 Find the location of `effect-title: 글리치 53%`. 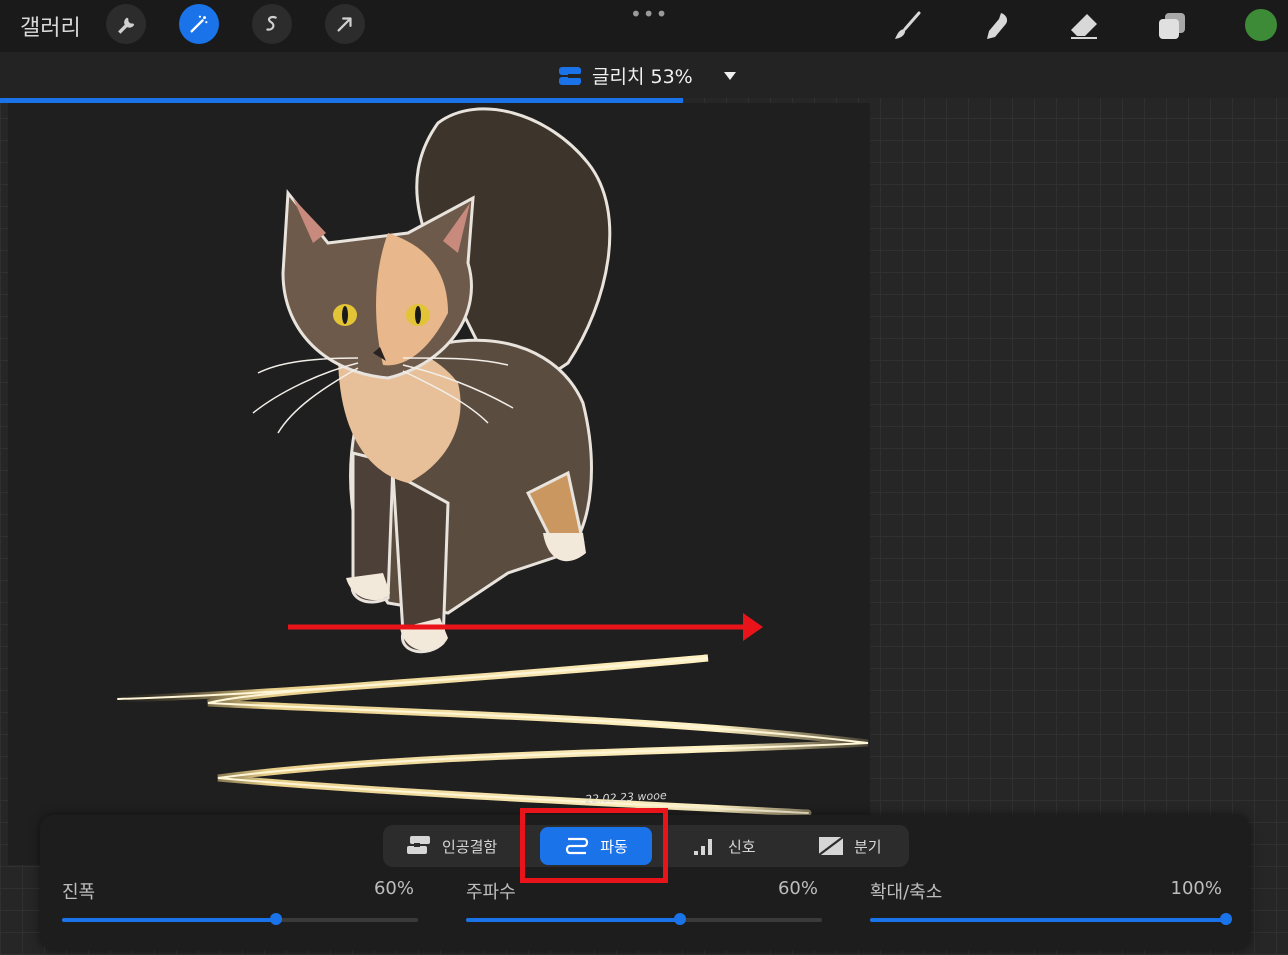

effect-title: 글리치 53% is located at coordinates (647, 75).